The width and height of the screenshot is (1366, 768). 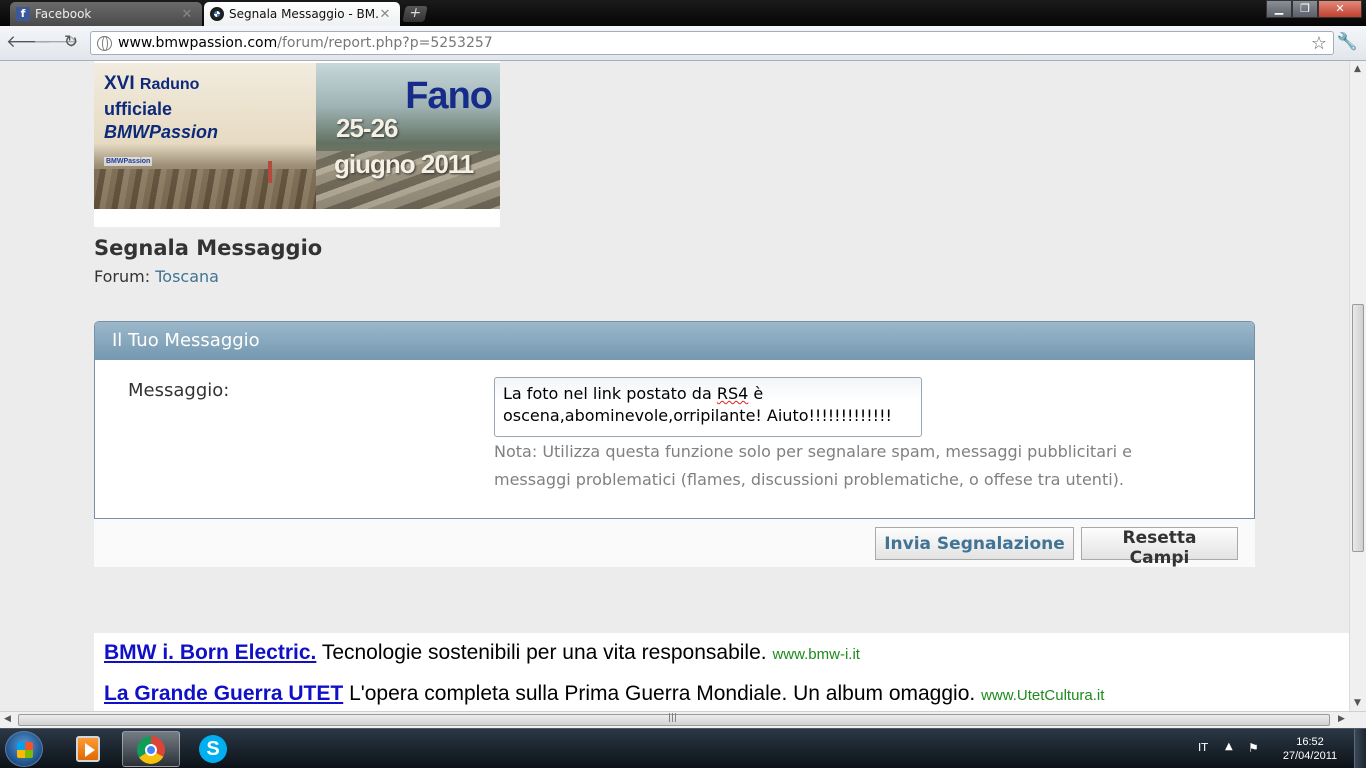 What do you see at coordinates (152, 83) in the screenshot?
I see `banner-title-line1: XVI Raduno` at bounding box center [152, 83].